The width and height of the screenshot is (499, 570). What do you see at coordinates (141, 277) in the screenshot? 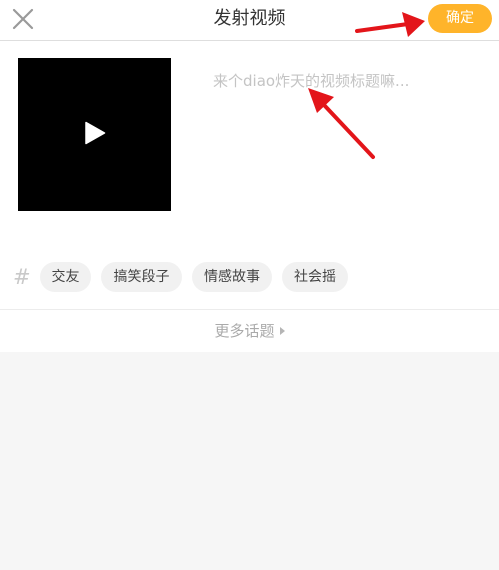
I see `topic-chip-gaoxiao: 搞笑段子` at bounding box center [141, 277].